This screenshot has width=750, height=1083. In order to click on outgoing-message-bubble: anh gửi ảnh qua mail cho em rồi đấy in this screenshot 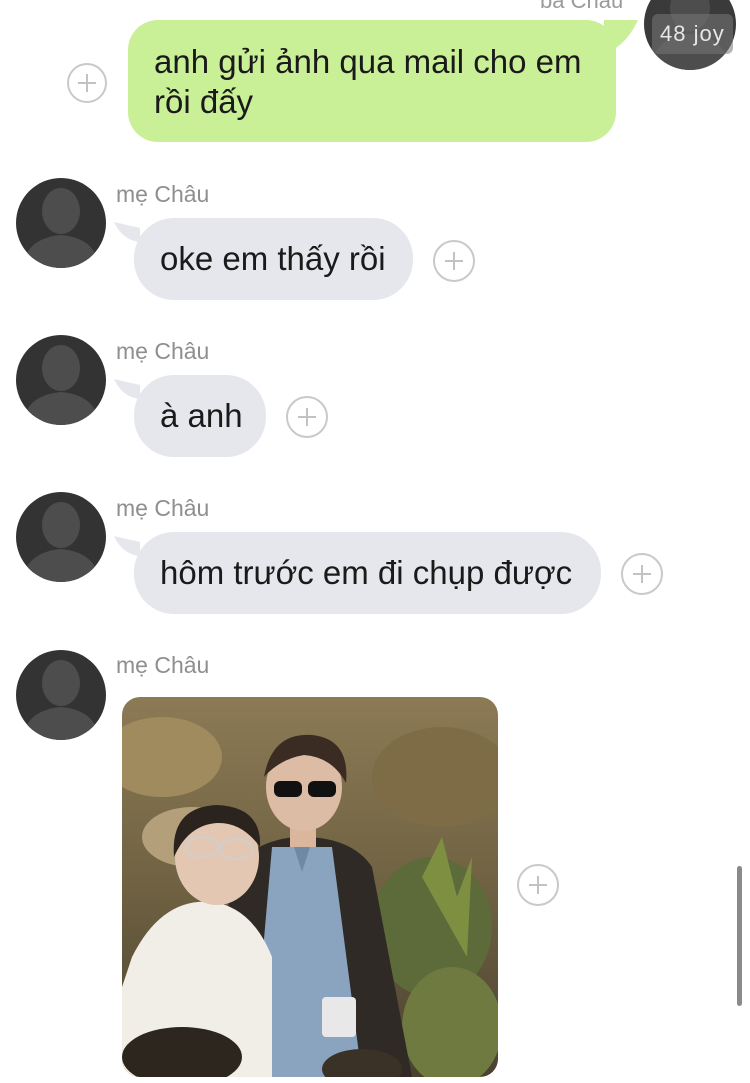, I will do `click(372, 81)`.